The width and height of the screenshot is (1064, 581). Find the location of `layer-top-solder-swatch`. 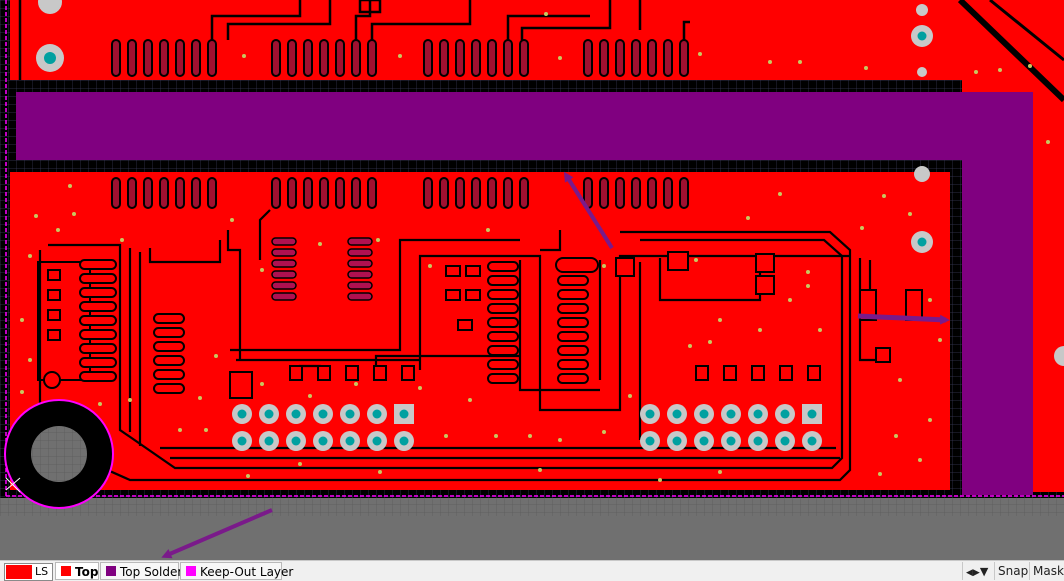

layer-top-solder-swatch is located at coordinates (111, 571).